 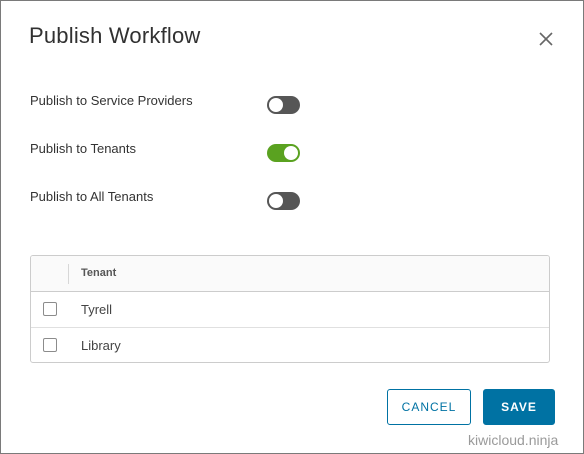 What do you see at coordinates (101, 345) in the screenshot?
I see `tenant-name: Library` at bounding box center [101, 345].